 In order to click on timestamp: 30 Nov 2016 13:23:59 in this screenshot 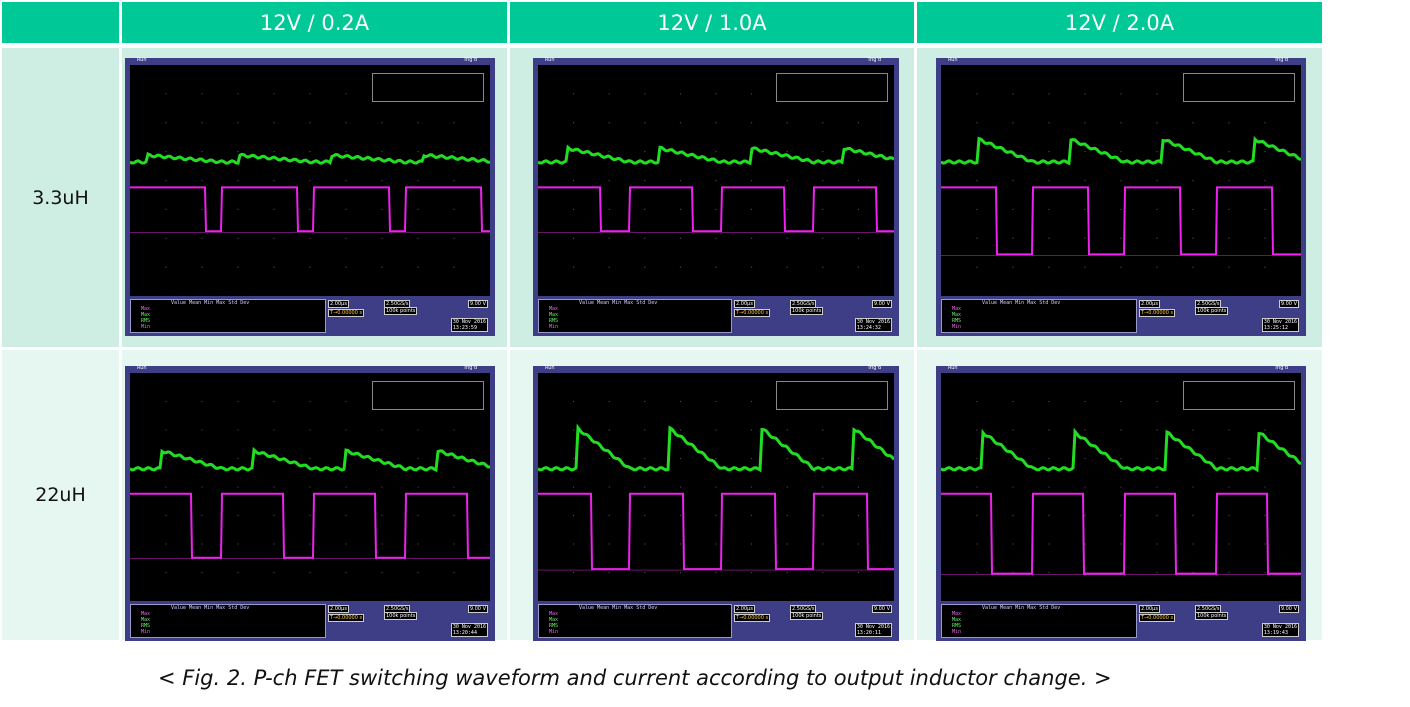, I will do `click(469, 325)`.